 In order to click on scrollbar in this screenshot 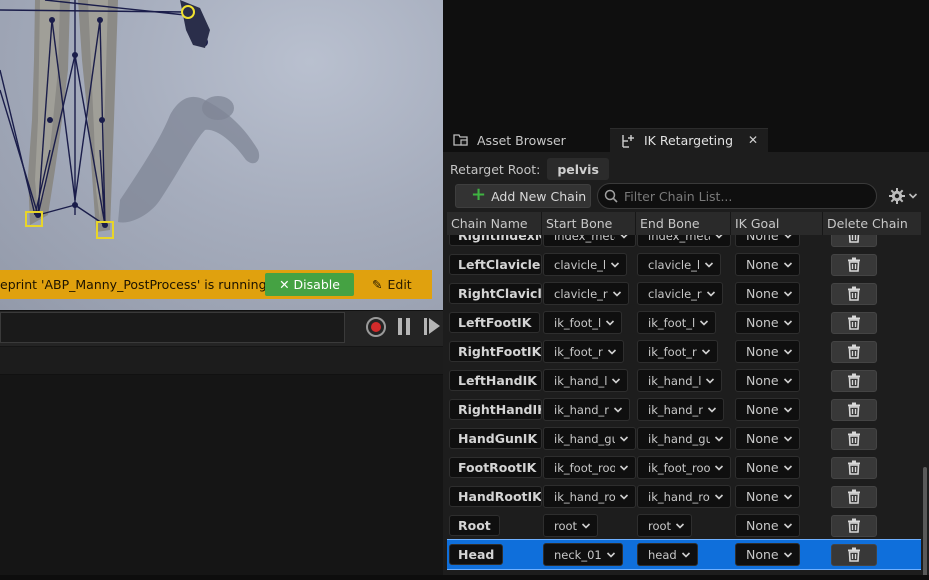, I will do `click(925, 522)`.